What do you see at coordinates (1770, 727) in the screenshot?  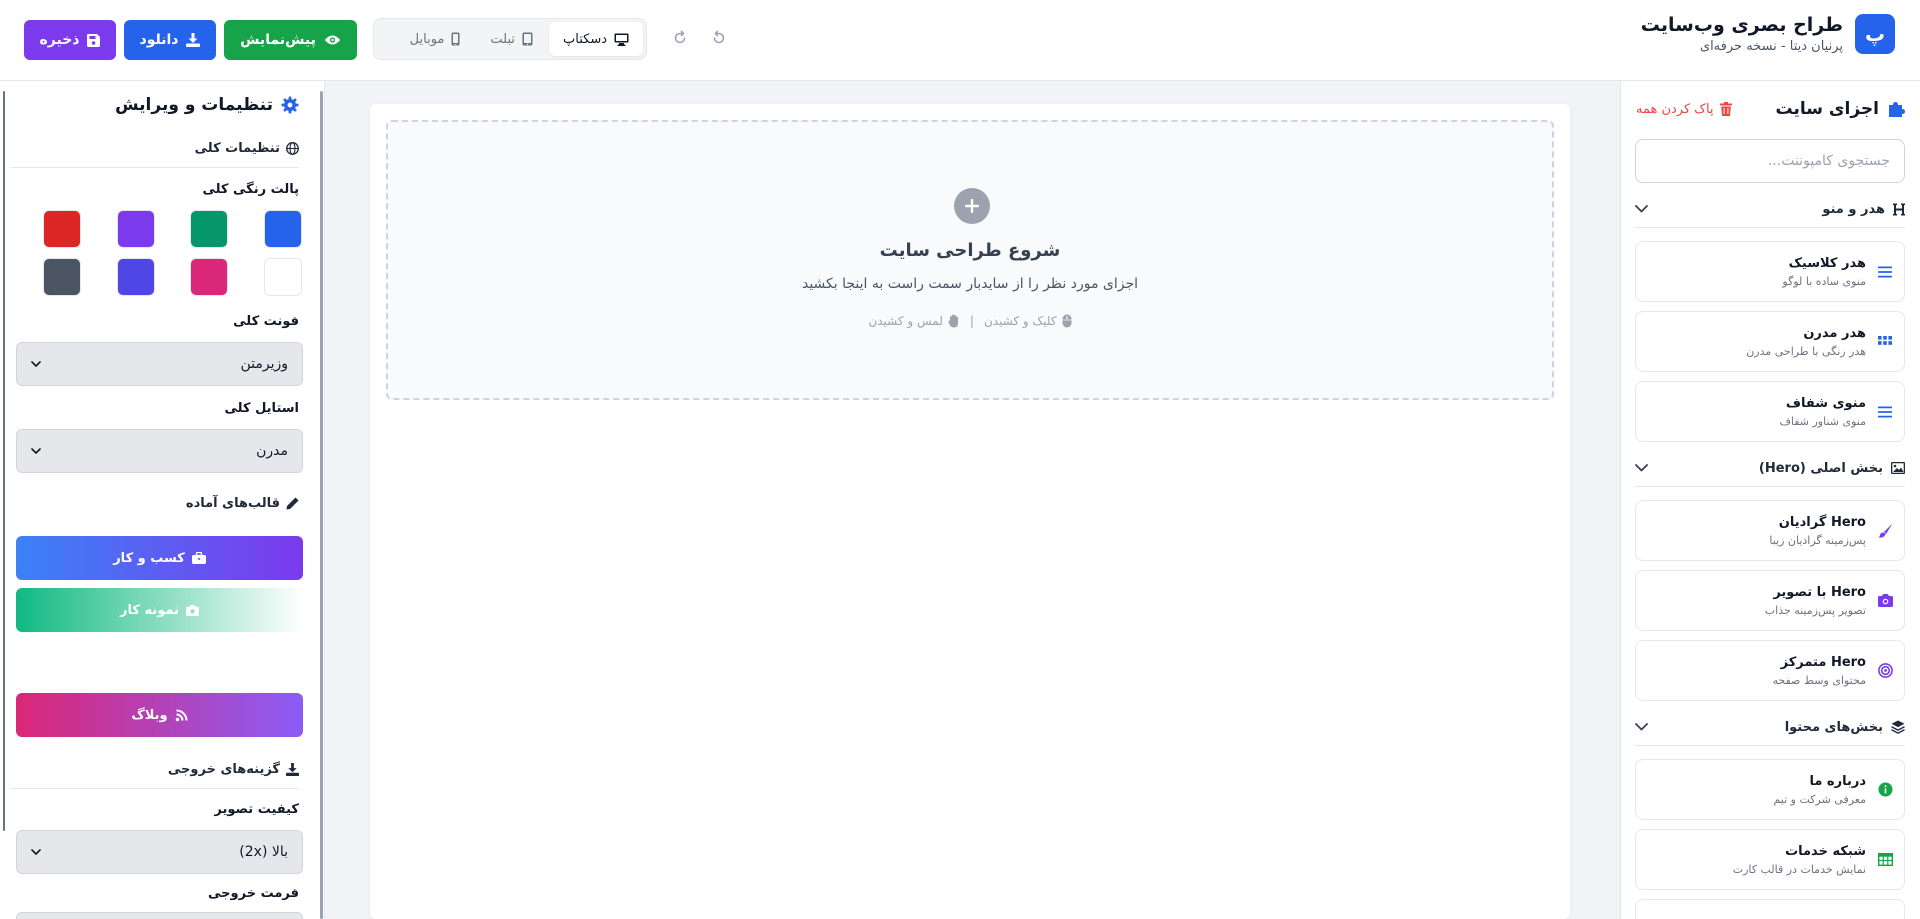 I see `category-content: بخش‌های محتوا` at bounding box center [1770, 727].